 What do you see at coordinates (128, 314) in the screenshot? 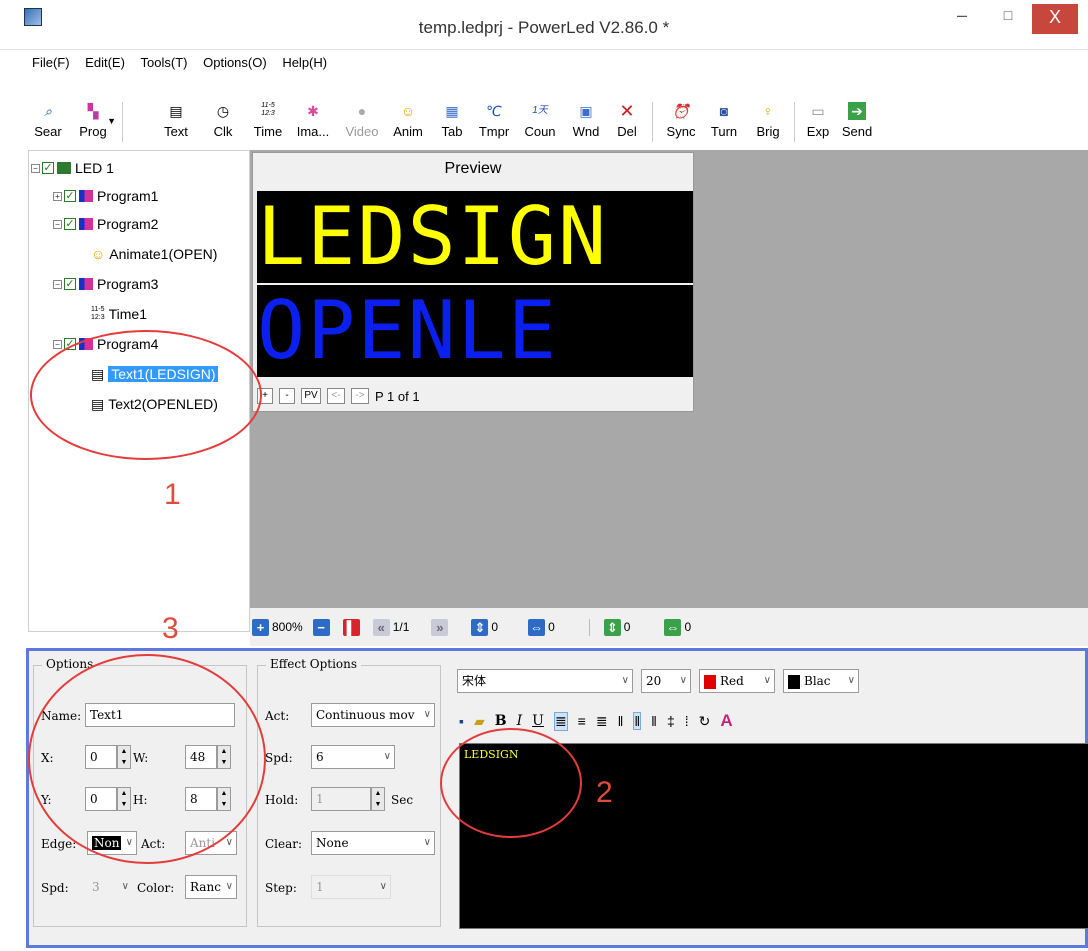
I see `tree-label: Time1` at bounding box center [128, 314].